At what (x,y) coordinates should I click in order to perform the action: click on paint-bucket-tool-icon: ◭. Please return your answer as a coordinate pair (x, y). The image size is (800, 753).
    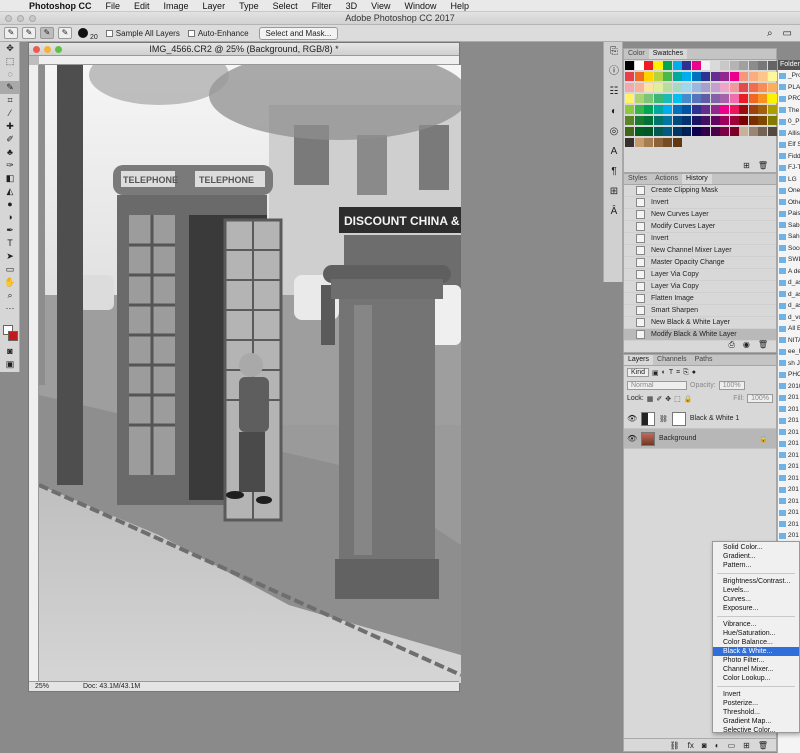
    Looking at the image, I should click on (10, 191).